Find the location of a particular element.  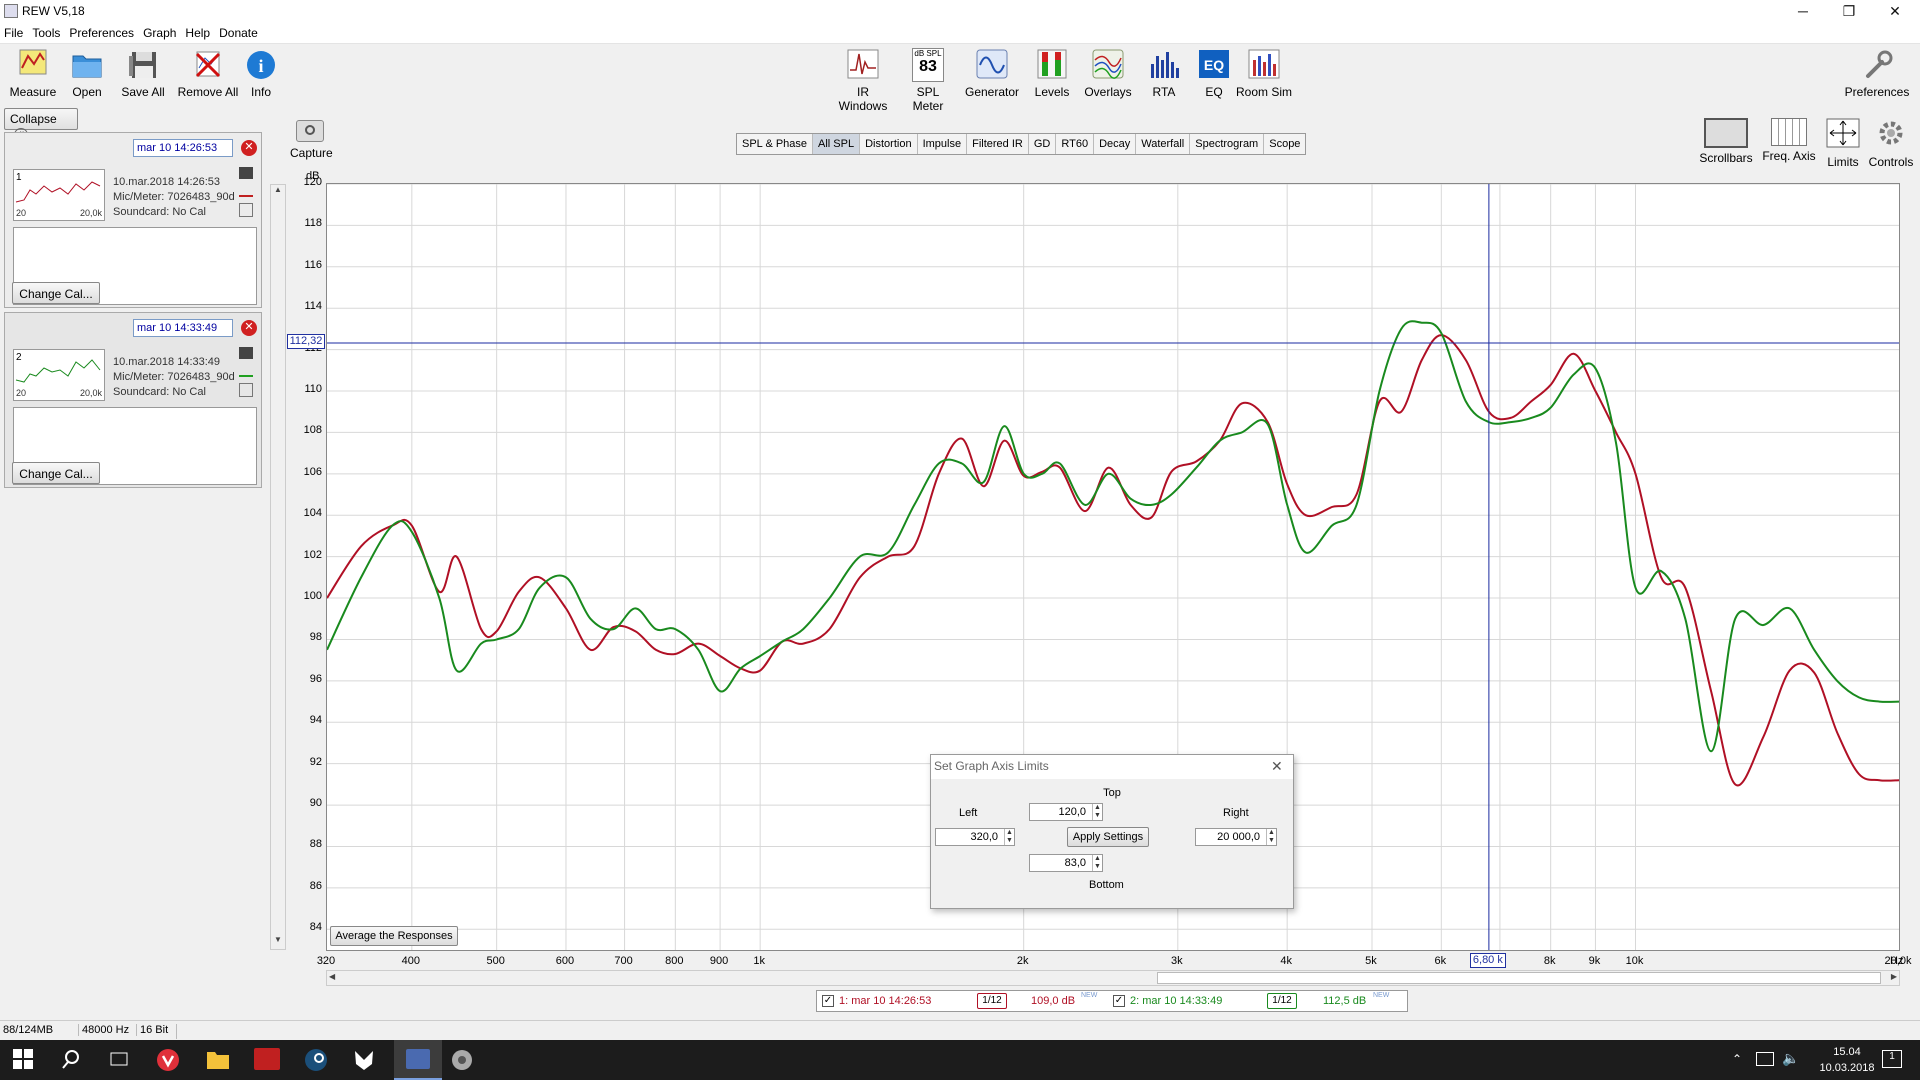

measurement-title-input: mar 10 14:26:53 is located at coordinates (183, 148).